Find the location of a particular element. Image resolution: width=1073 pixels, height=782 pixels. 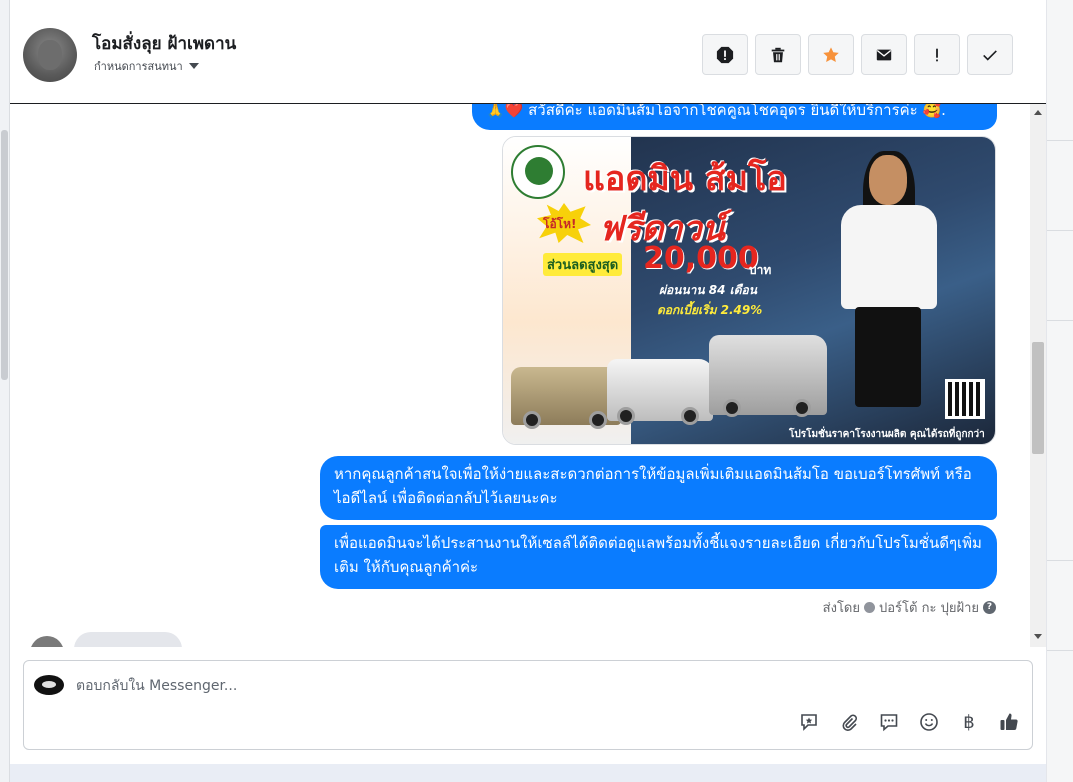

contact-avatar is located at coordinates (50, 55).